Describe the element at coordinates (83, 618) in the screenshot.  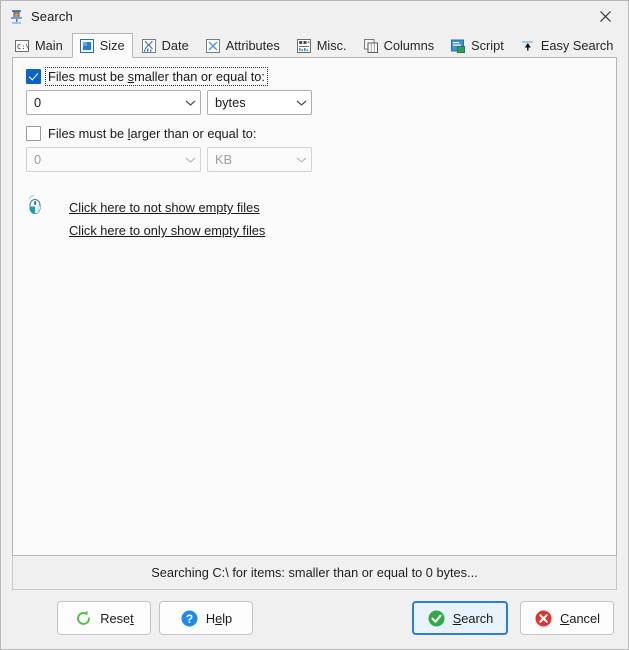
I see `refresh-icon` at that location.